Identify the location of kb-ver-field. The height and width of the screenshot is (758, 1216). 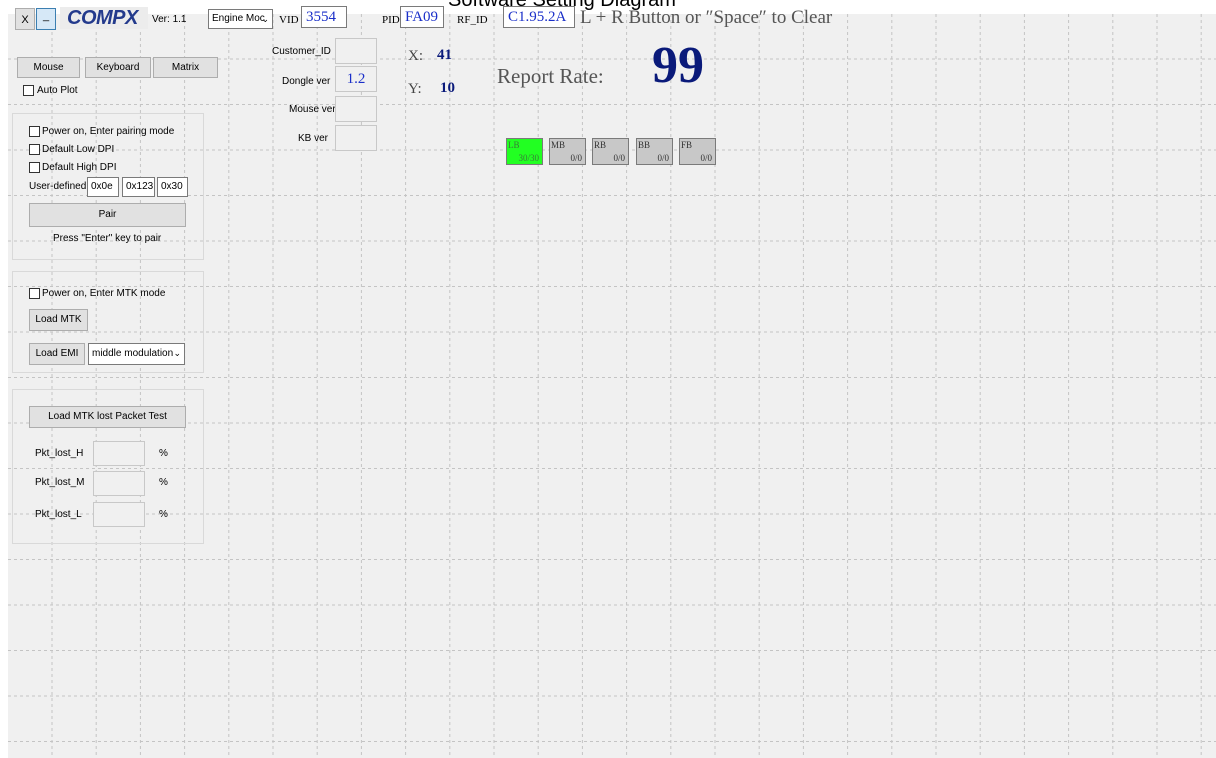
(356, 138).